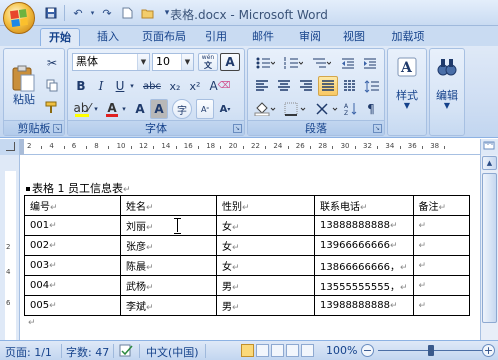  I want to click on highlight-dropdown-icon: ▾, so click(96, 109).